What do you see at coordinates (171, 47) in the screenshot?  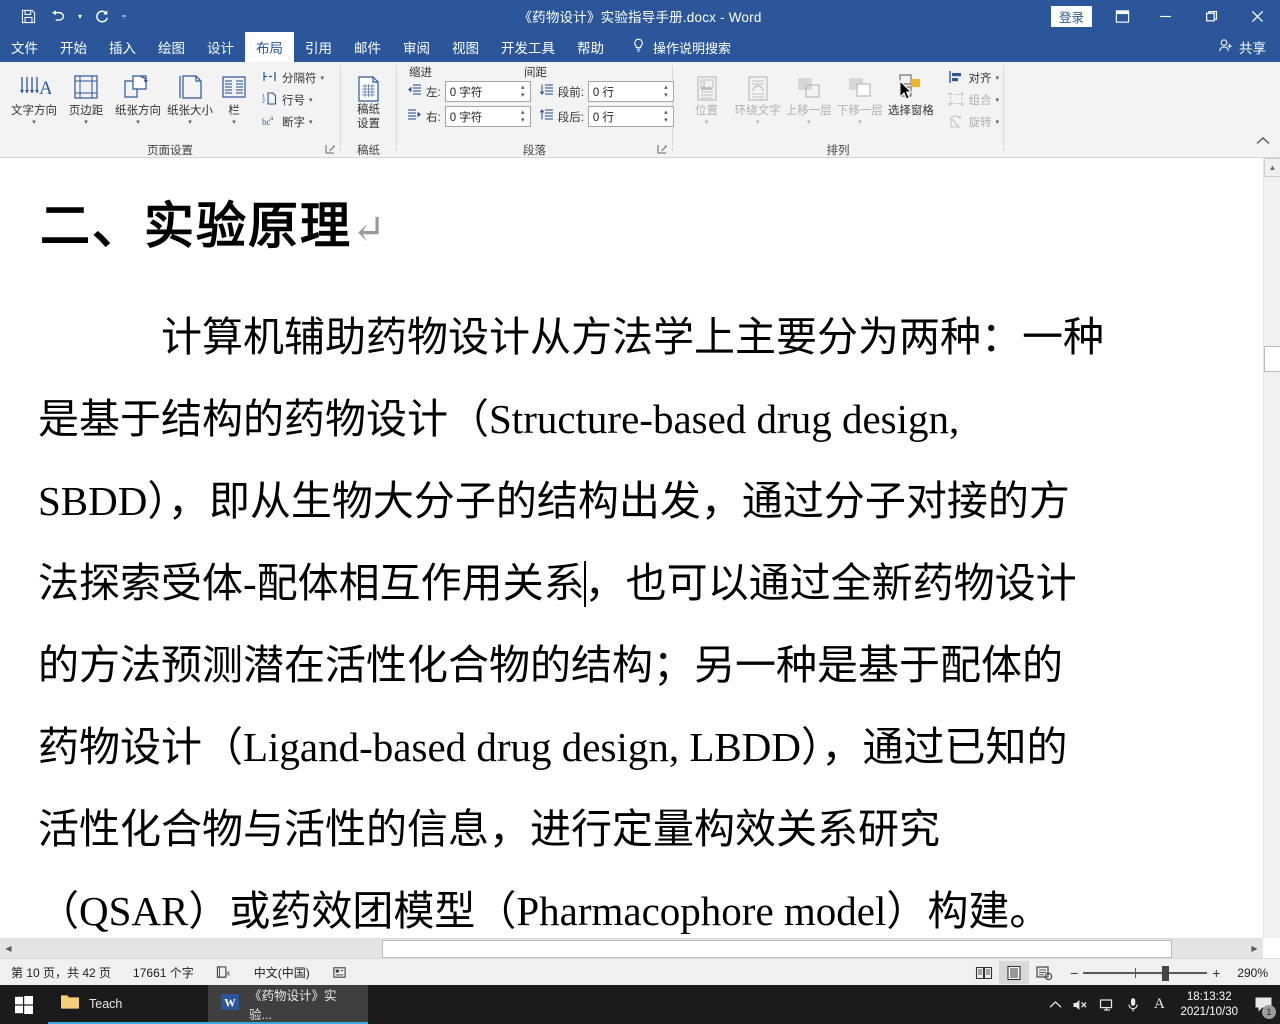 I see `tab-draw: 绘图` at bounding box center [171, 47].